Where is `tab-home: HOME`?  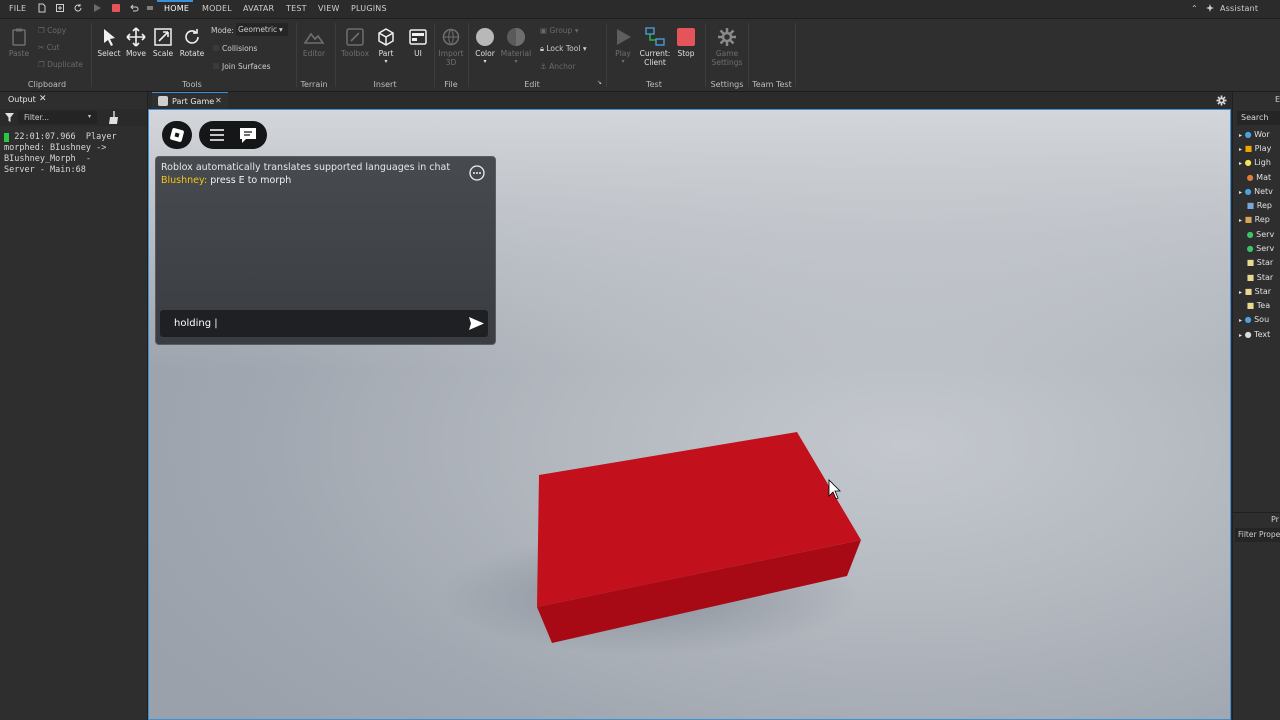
tab-home: HOME is located at coordinates (176, 8).